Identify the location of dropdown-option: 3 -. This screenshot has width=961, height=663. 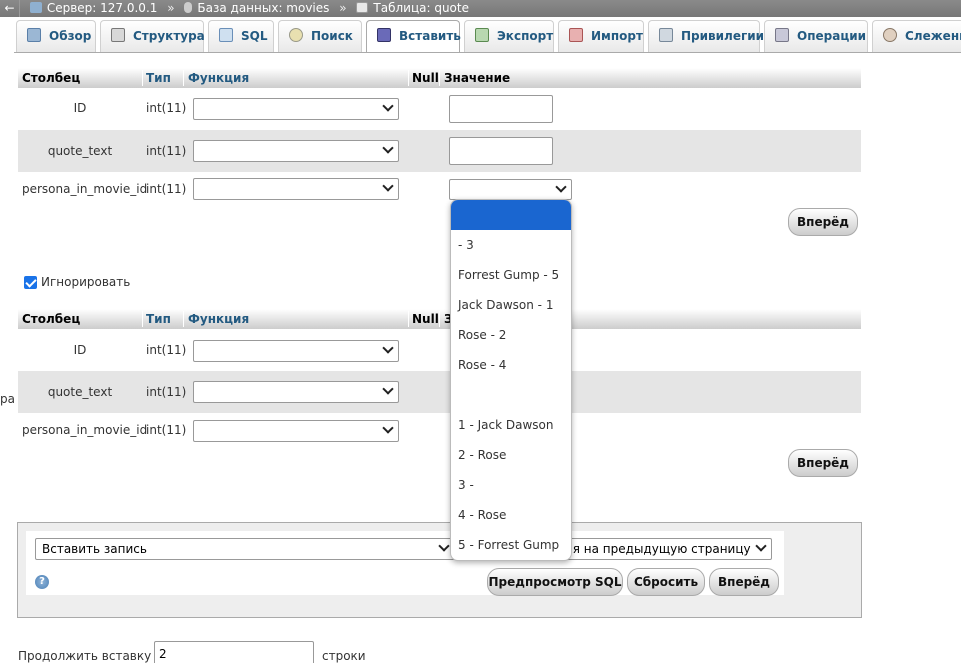
(511, 485).